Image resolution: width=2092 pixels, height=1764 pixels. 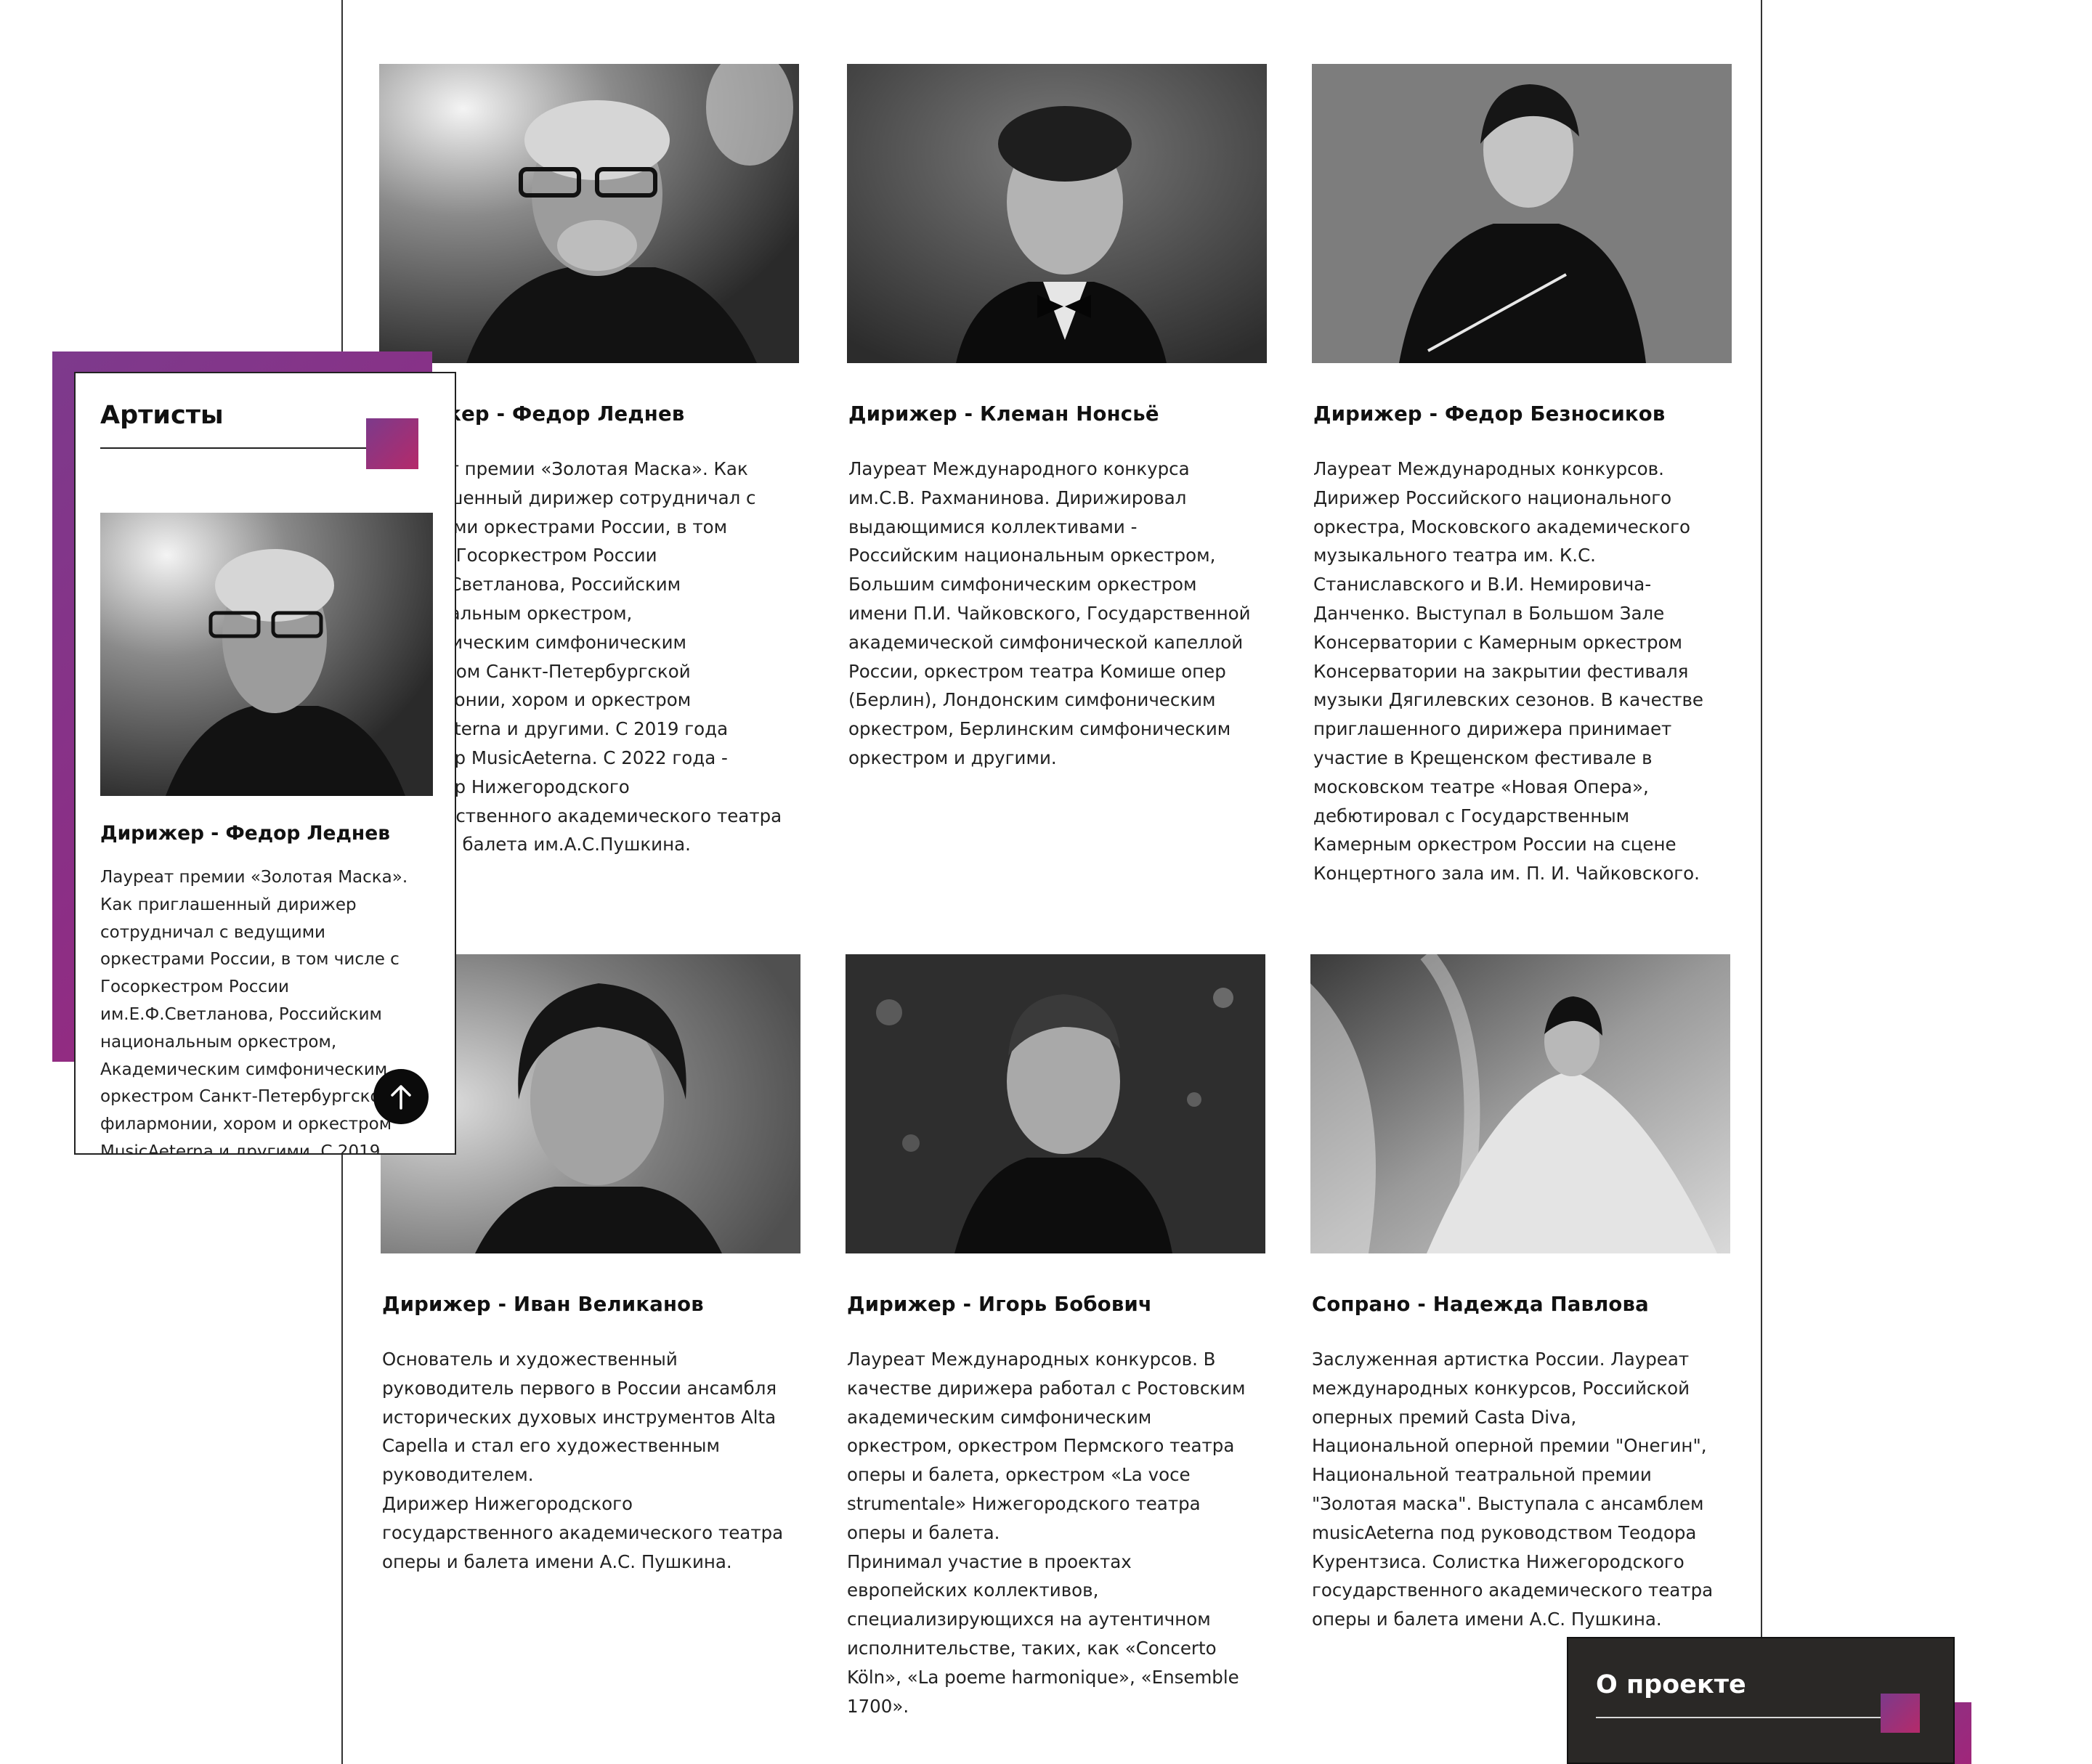 I want to click on artists-widget-title: Артисты, so click(x=162, y=415).